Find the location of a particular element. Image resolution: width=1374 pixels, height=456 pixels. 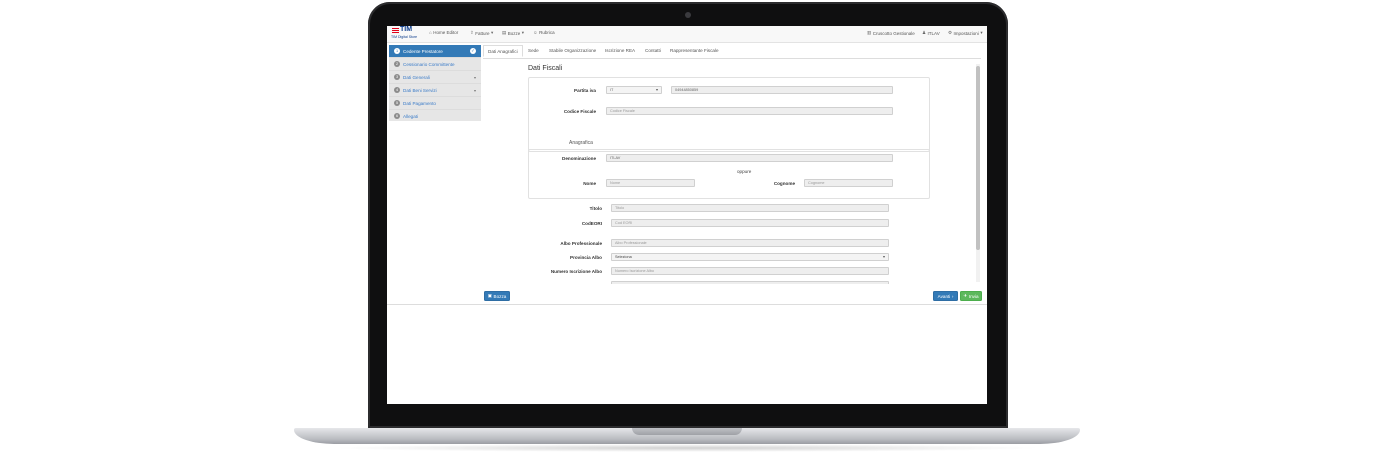

step-number: 5 is located at coordinates (397, 103).